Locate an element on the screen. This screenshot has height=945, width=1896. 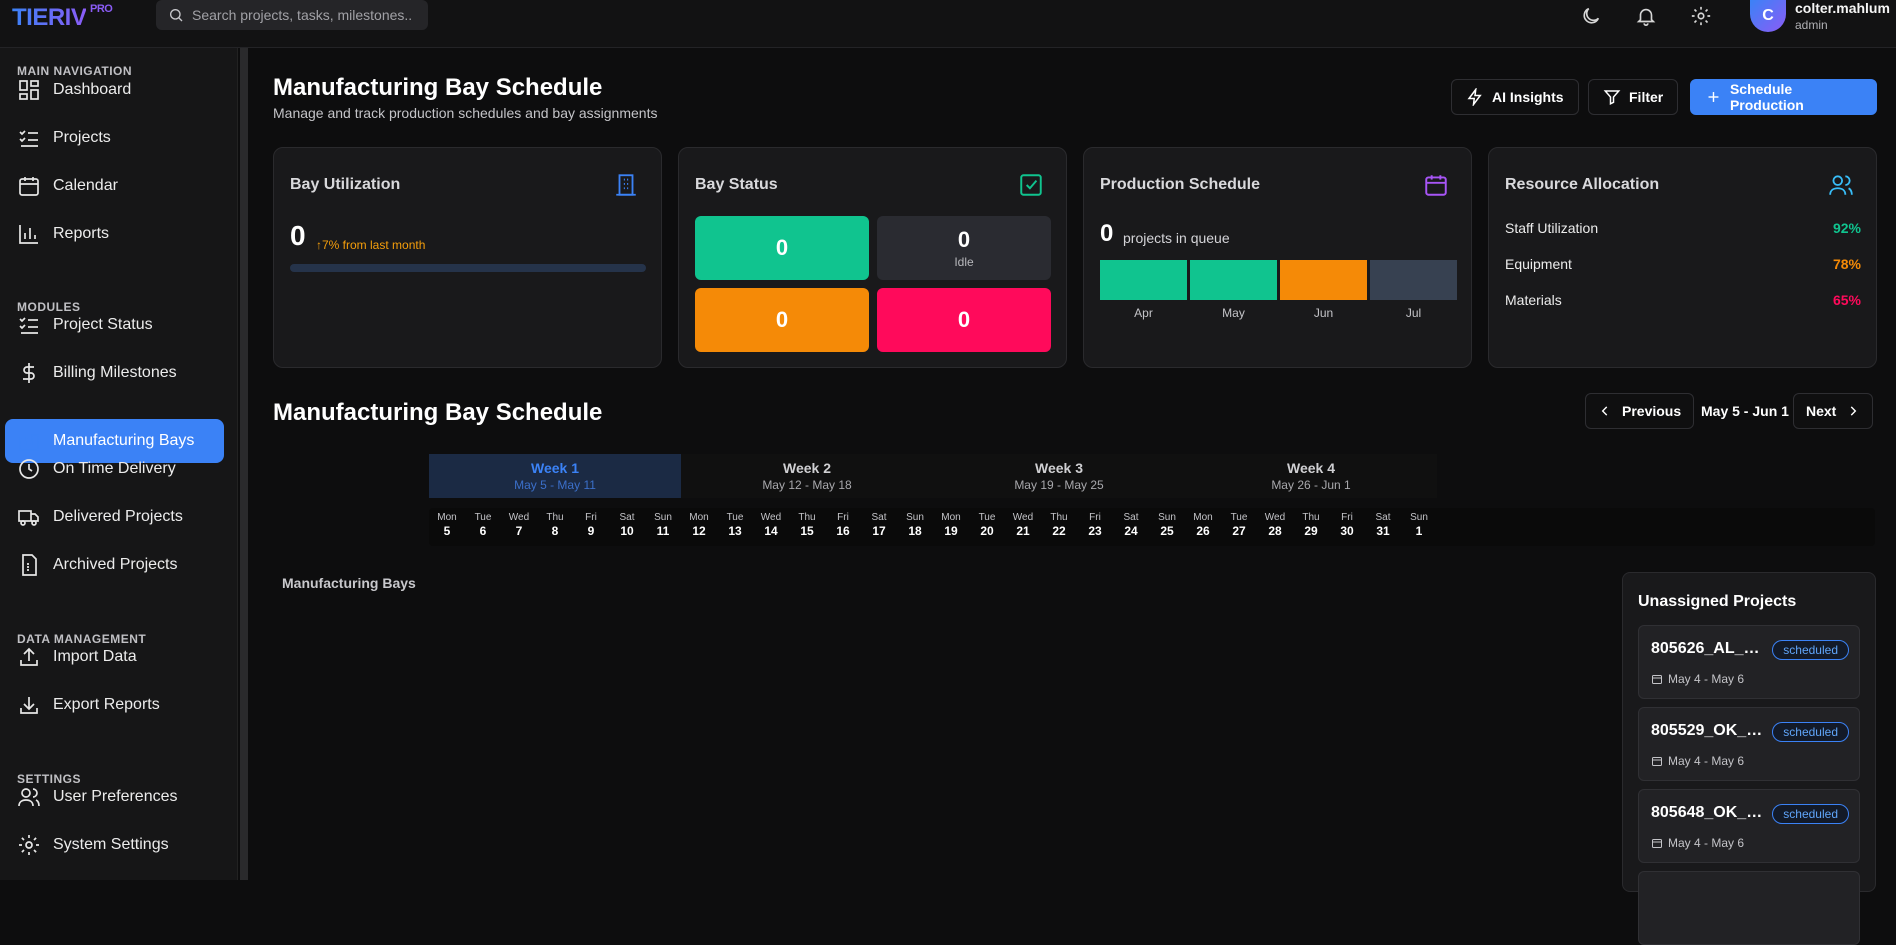
sidebar-item-on-time-delivery: On Time Delivery is located at coordinates (114, 469).